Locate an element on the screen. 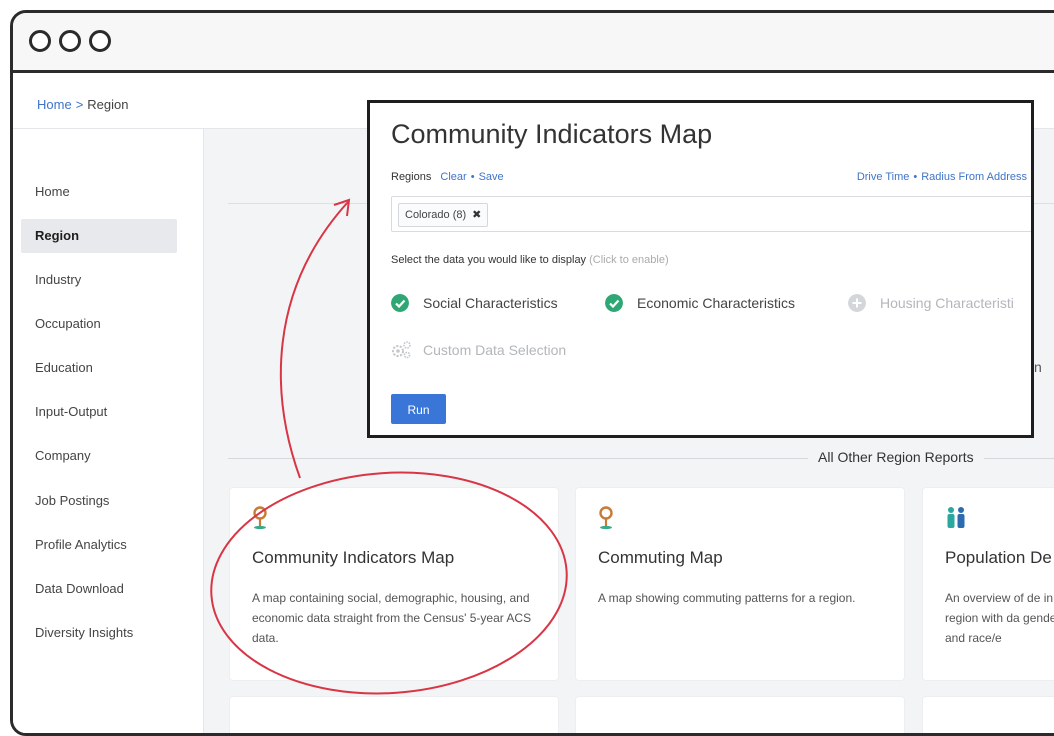 This screenshot has width=1054, height=736. region-mode-links: Drive Time • Radius From Address is located at coordinates (942, 177).